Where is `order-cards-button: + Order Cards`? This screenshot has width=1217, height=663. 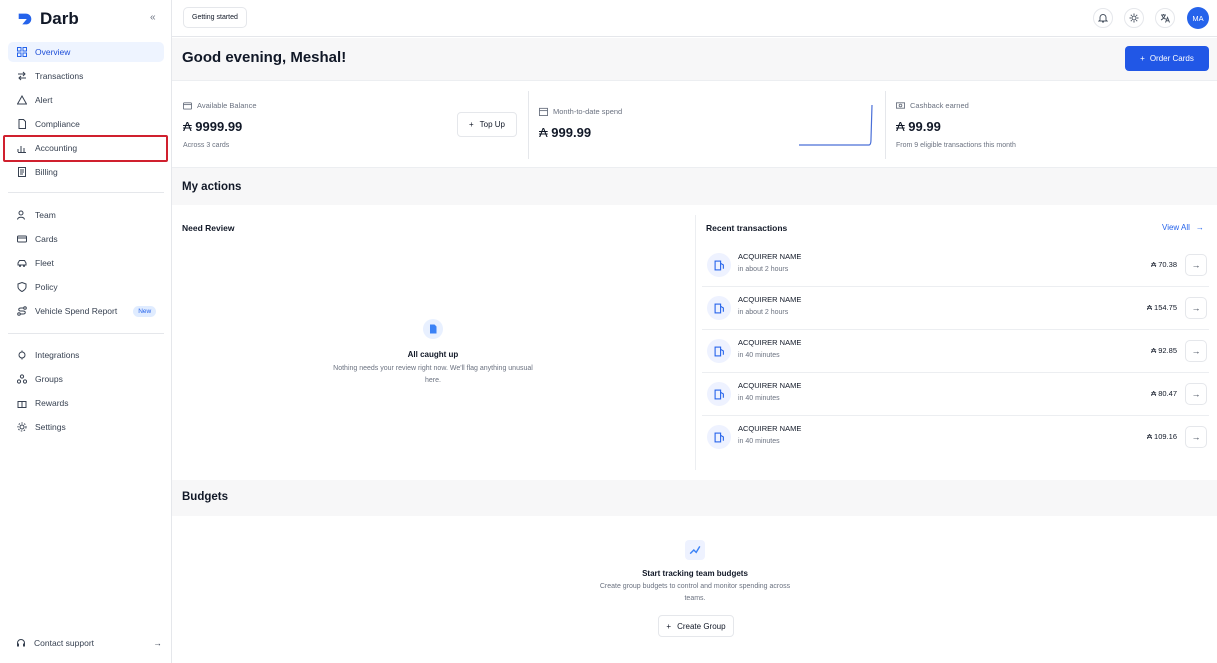
order-cards-button: + Order Cards is located at coordinates (1167, 58).